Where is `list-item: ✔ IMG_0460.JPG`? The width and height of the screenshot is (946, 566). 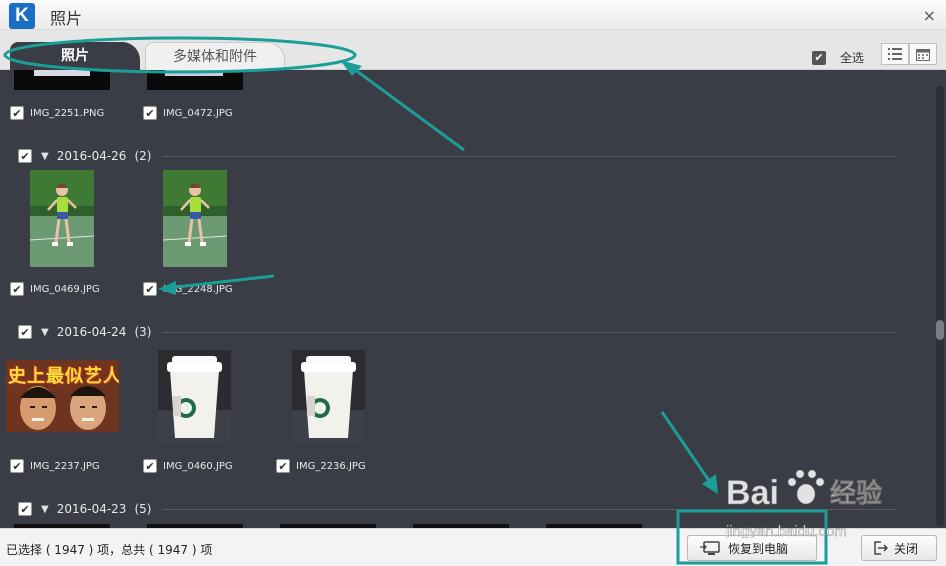
list-item: ✔ IMG_0460.JPG is located at coordinates (188, 466).